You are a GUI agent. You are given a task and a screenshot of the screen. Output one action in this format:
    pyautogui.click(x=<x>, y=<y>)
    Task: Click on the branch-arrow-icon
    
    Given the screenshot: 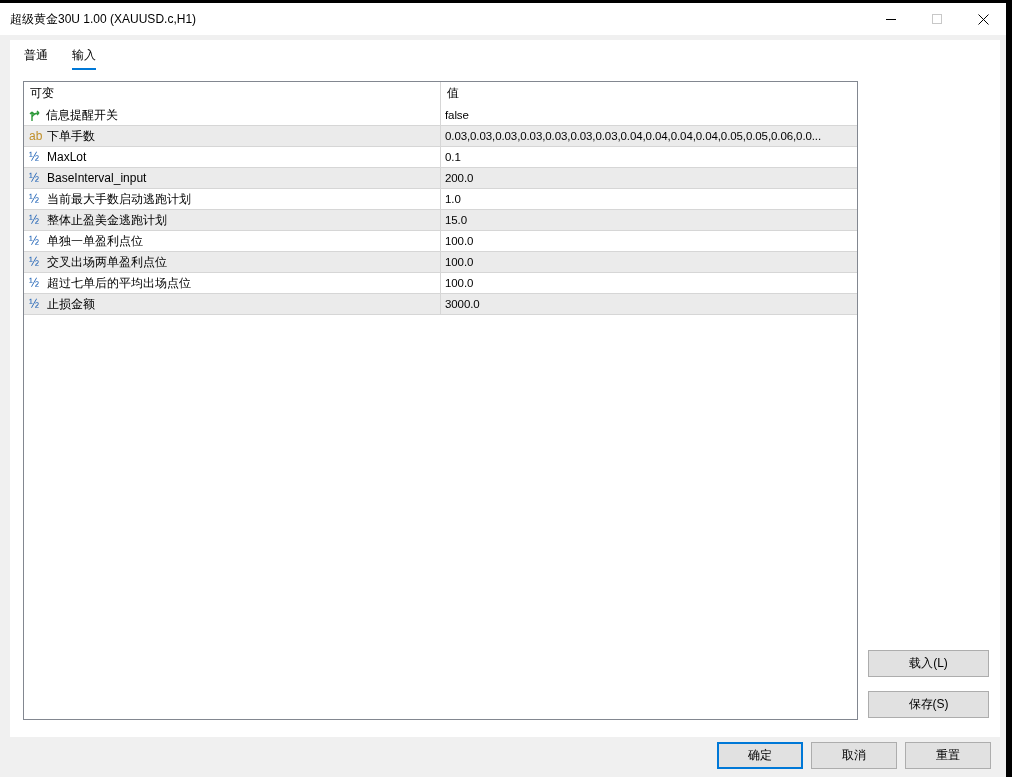 What is the action you would take?
    pyautogui.click(x=35, y=115)
    